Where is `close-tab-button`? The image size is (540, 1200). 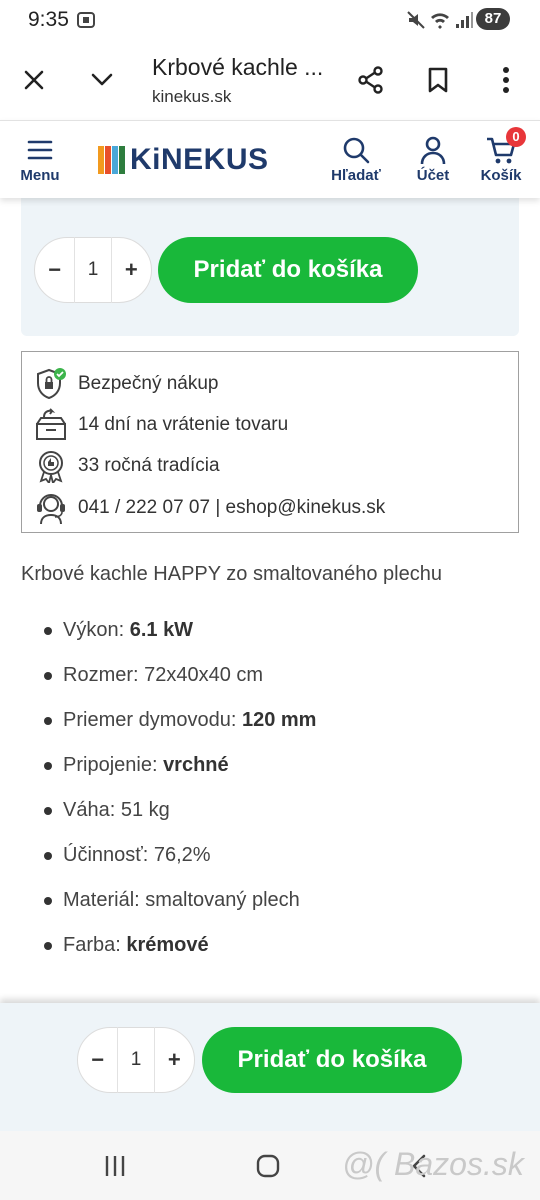
close-tab-button is located at coordinates (34, 80).